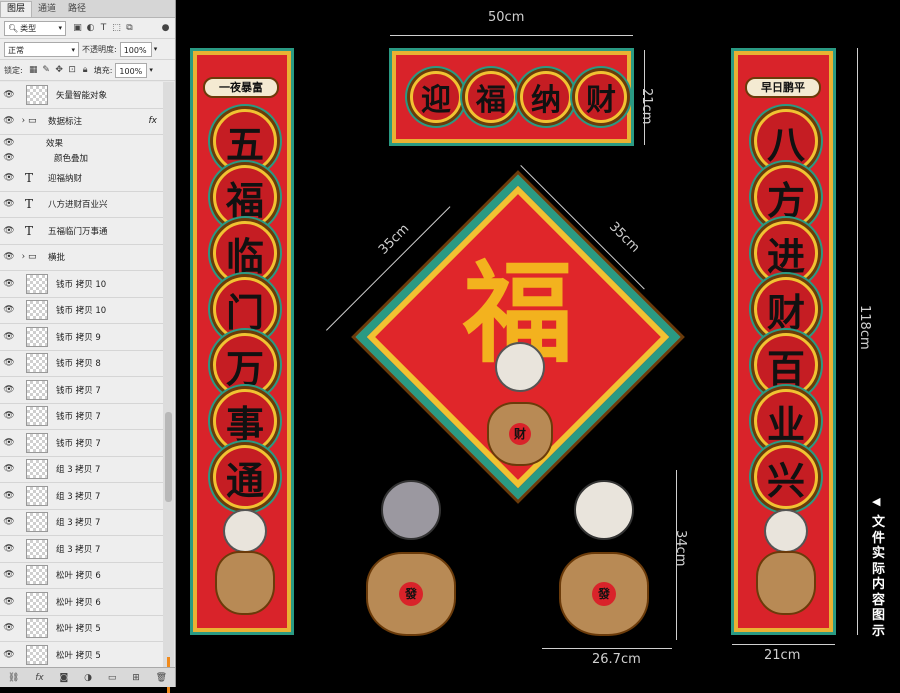 The width and height of the screenshot is (900, 693). What do you see at coordinates (56, 257) in the screenshot?
I see `layer-name: 横批` at bounding box center [56, 257].